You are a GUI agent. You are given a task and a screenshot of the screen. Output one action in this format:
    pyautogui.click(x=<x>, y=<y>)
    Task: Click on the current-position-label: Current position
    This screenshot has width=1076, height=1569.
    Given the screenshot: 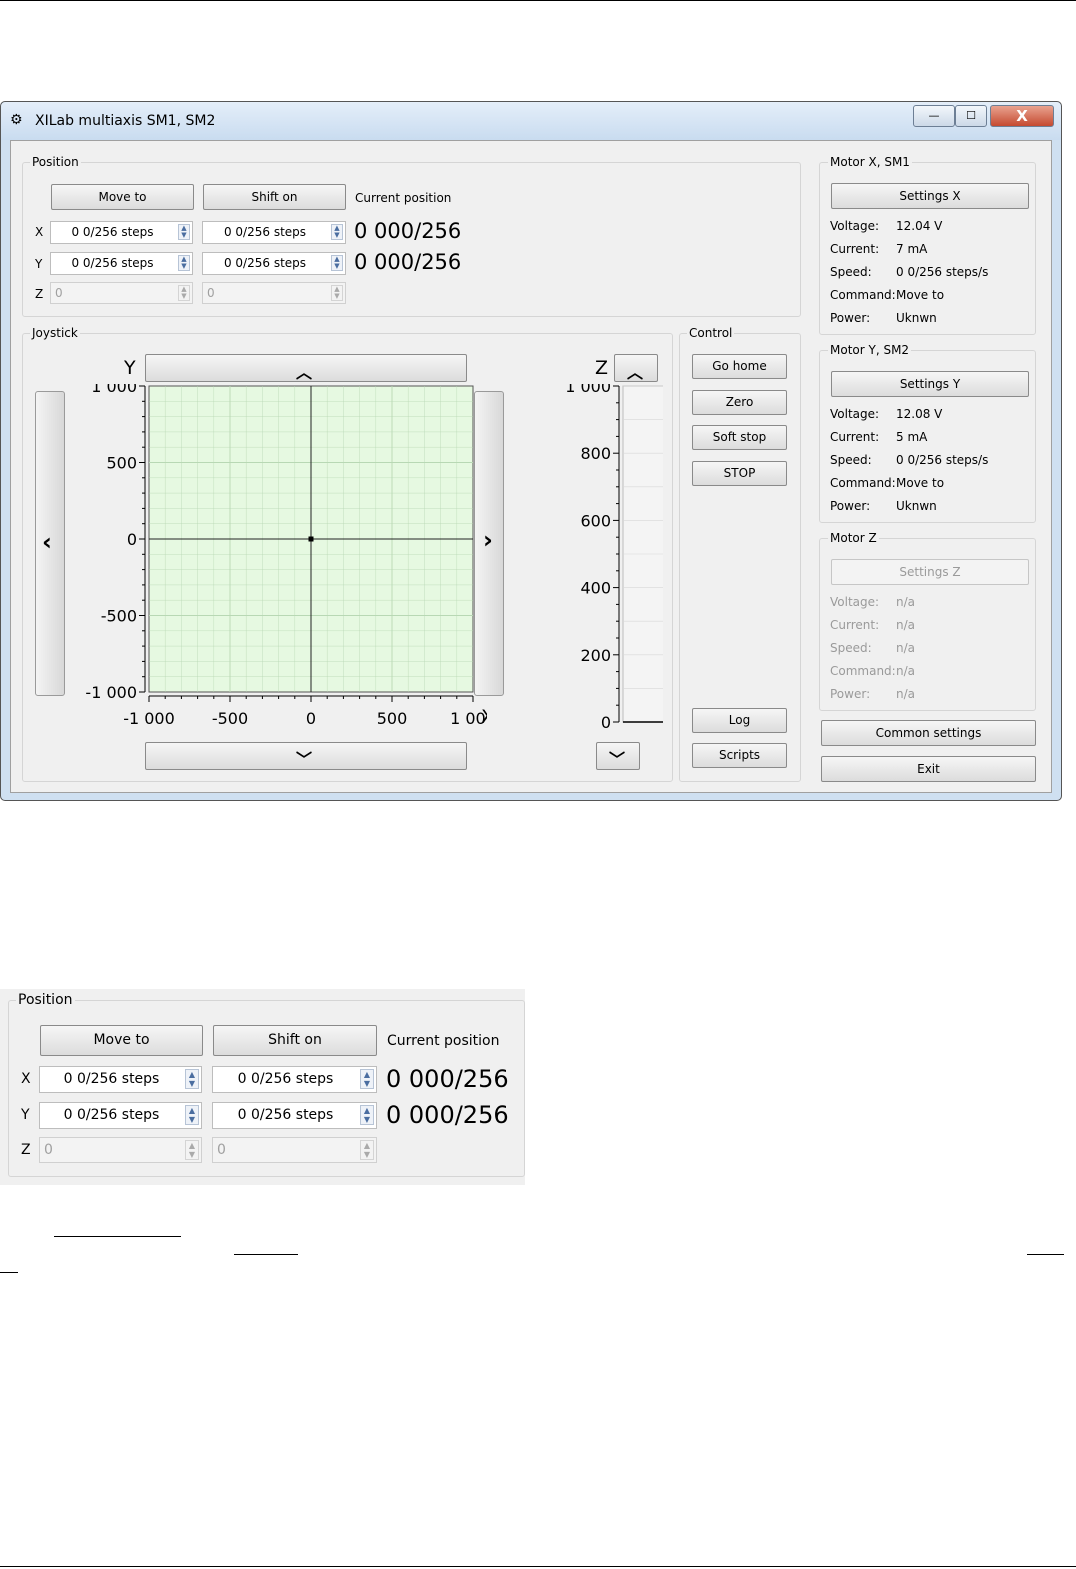 What is the action you would take?
    pyautogui.click(x=403, y=198)
    